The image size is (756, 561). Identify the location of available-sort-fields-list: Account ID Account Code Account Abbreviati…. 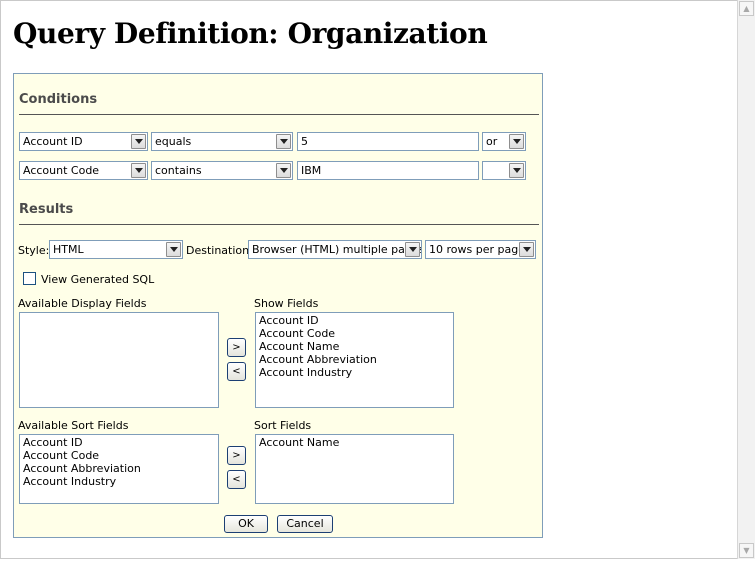
(119, 469).